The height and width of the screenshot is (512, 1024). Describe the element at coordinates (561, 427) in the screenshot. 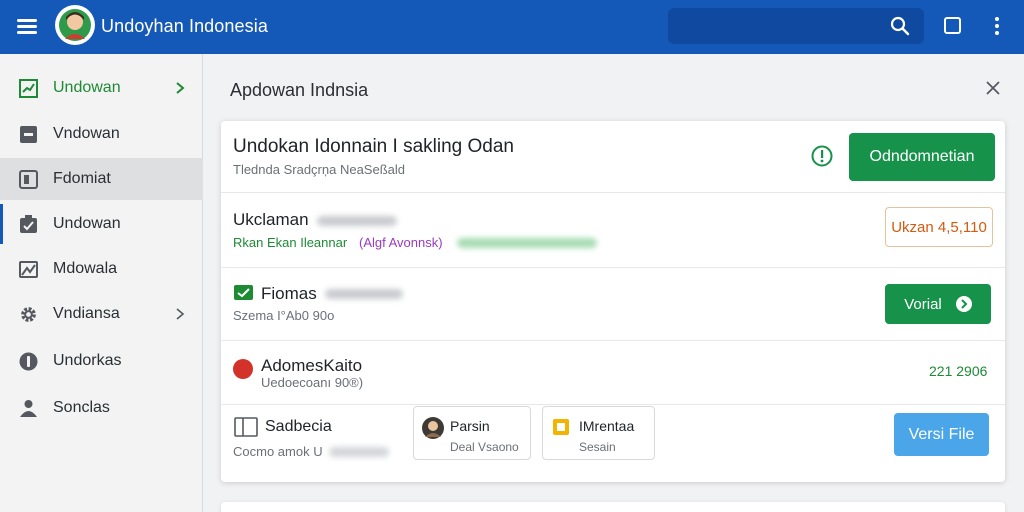

I see `folder-icon` at that location.